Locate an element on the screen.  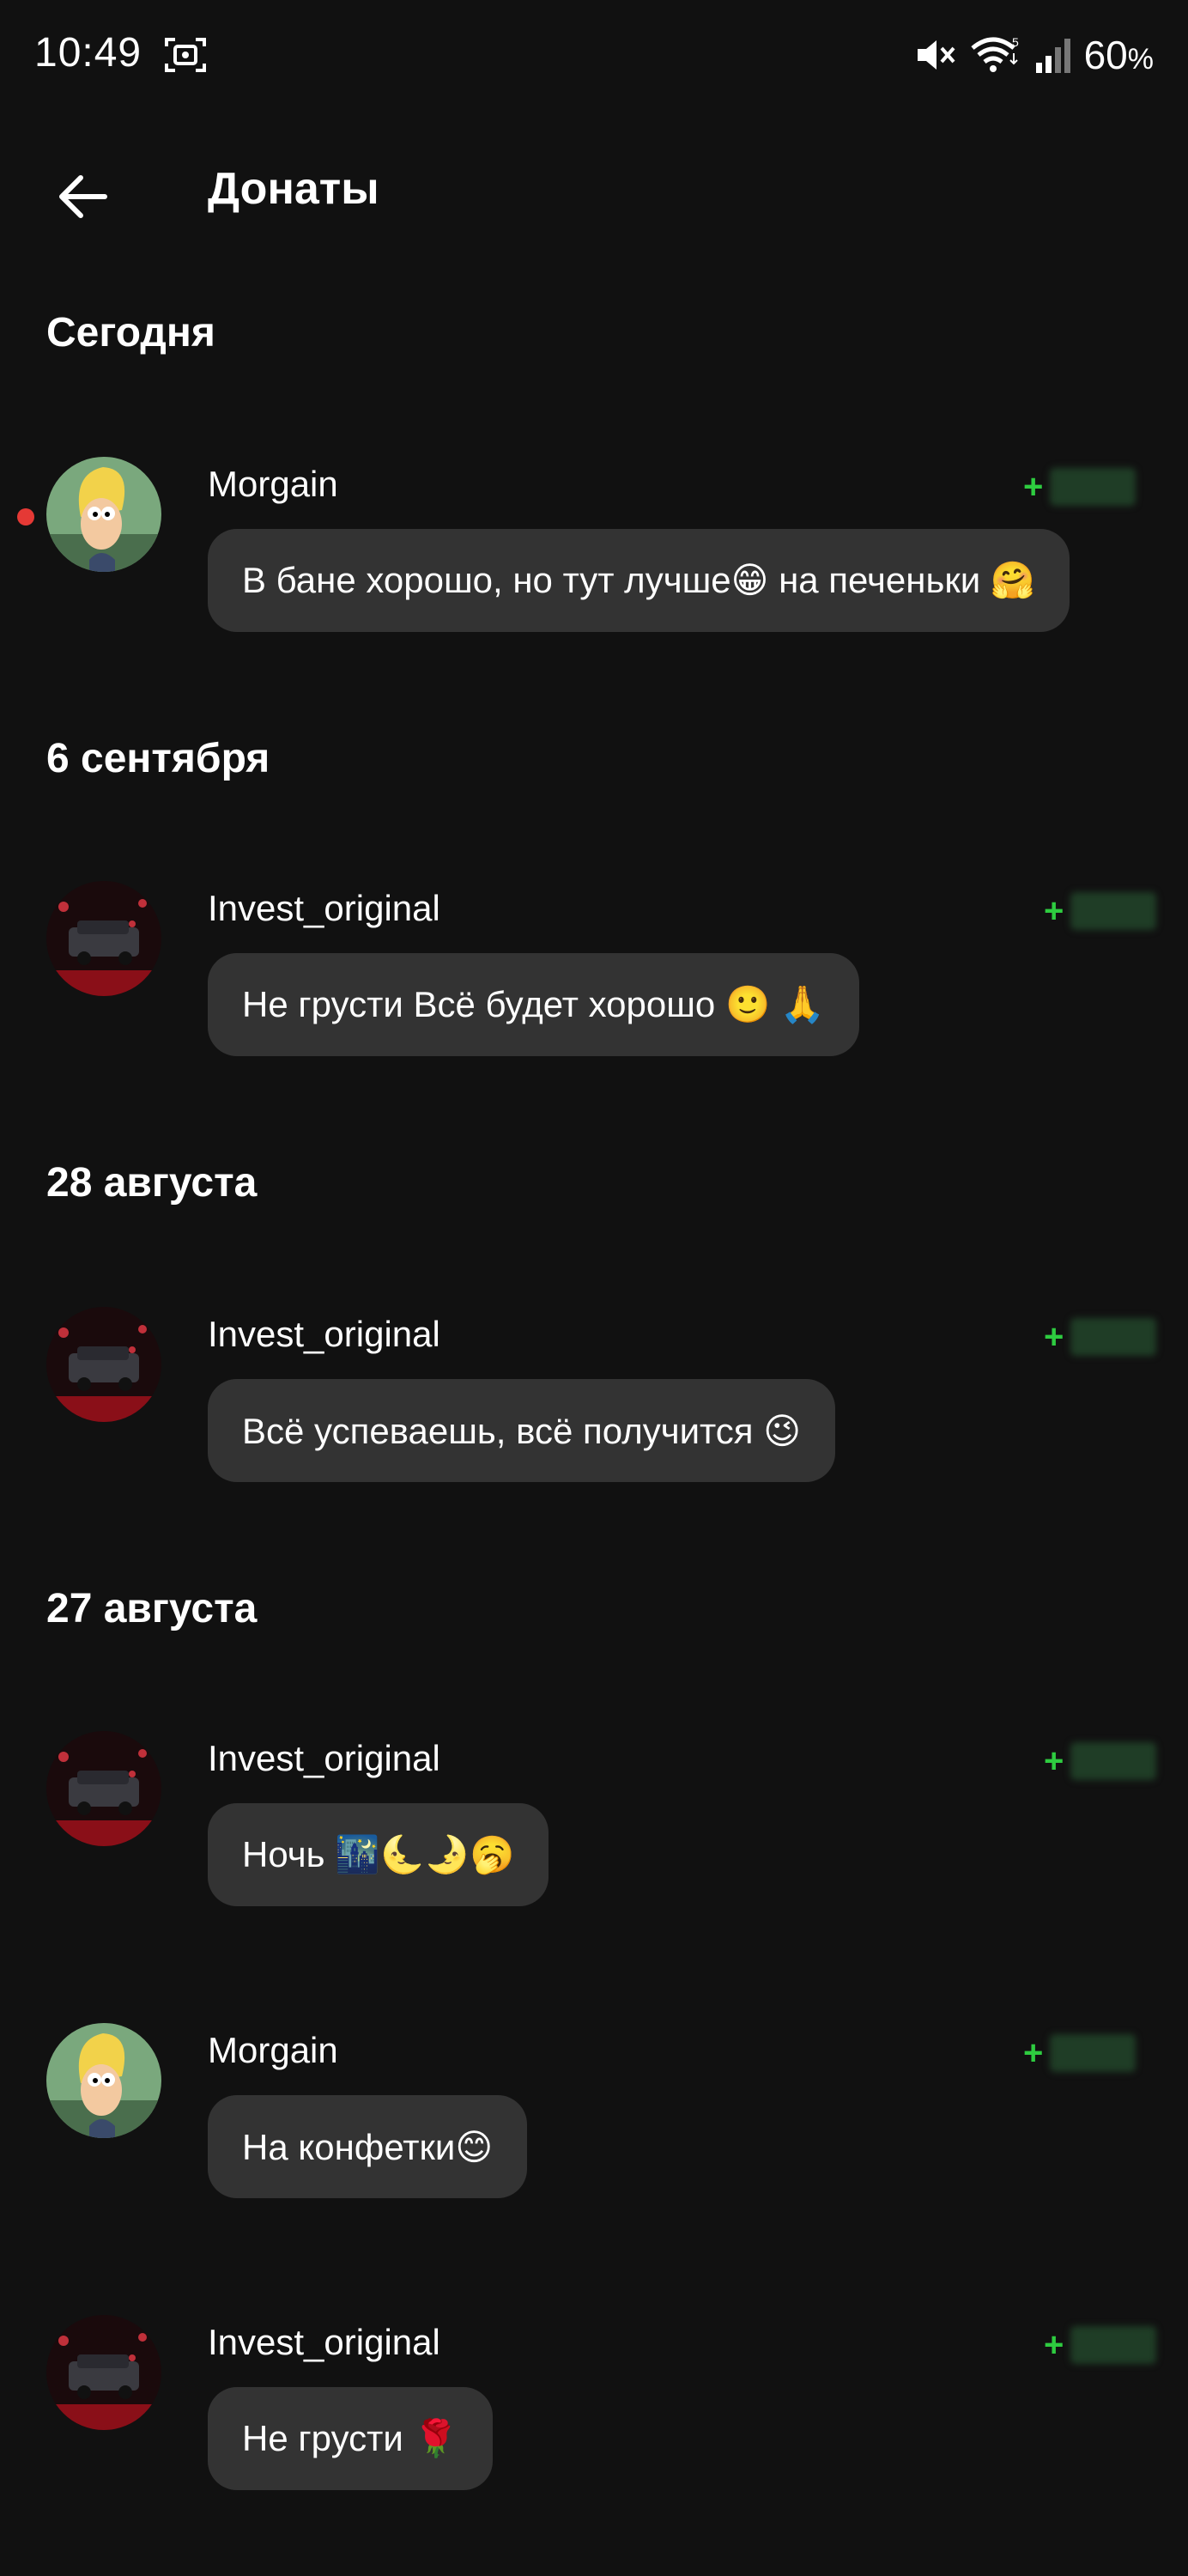
wifi-icon: 5 is located at coordinates (994, 53).